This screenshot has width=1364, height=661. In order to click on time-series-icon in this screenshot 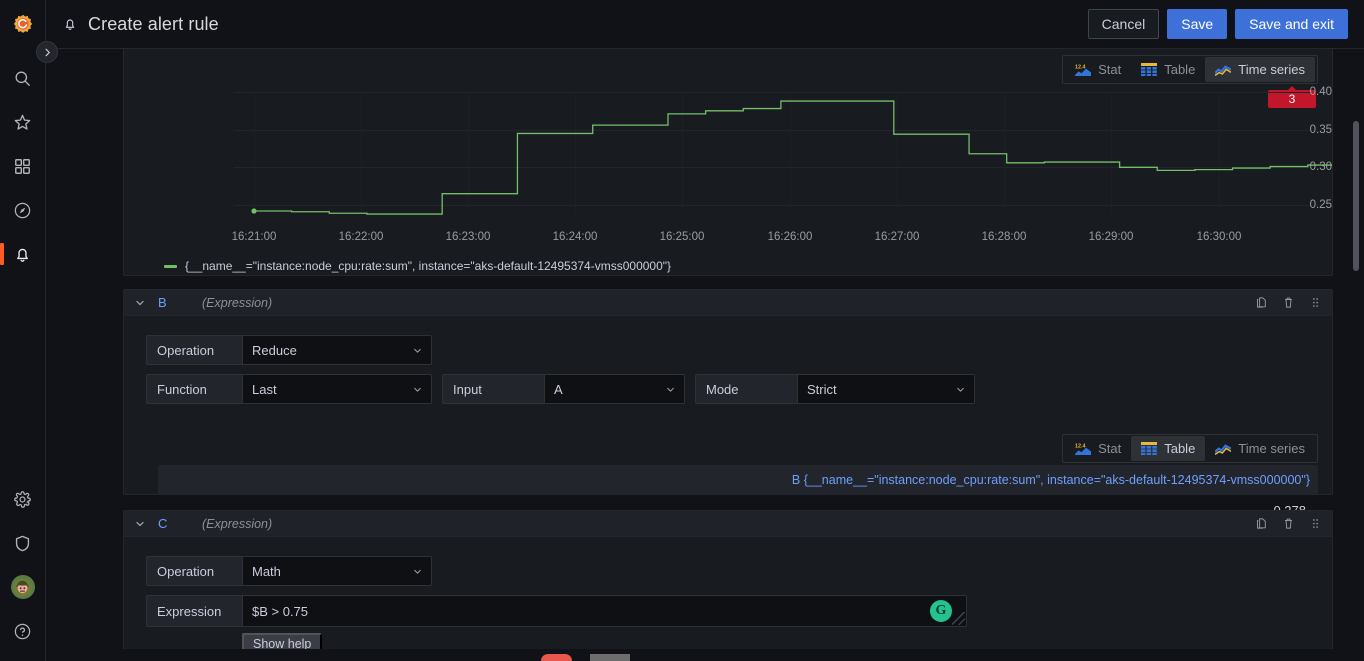, I will do `click(1223, 449)`.